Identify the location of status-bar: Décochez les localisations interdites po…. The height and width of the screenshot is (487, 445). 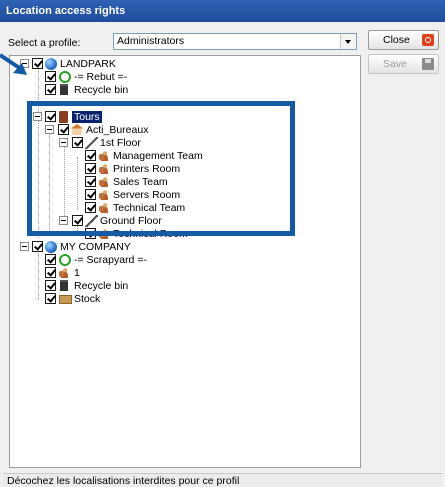
(222, 480).